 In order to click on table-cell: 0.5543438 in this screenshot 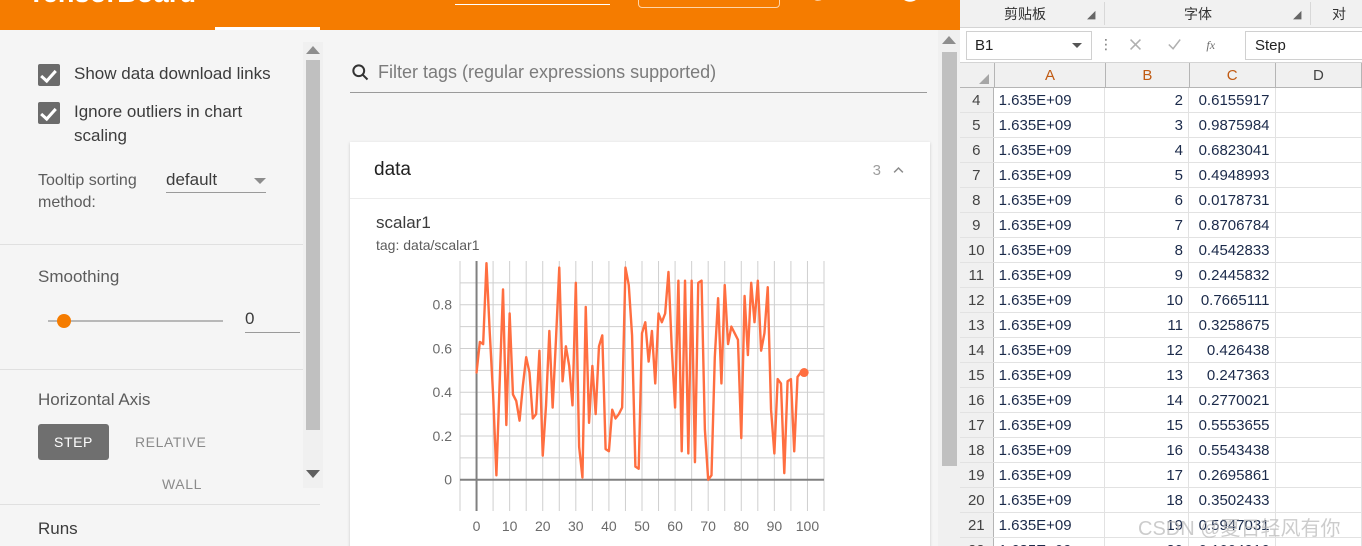, I will do `click(1232, 450)`.